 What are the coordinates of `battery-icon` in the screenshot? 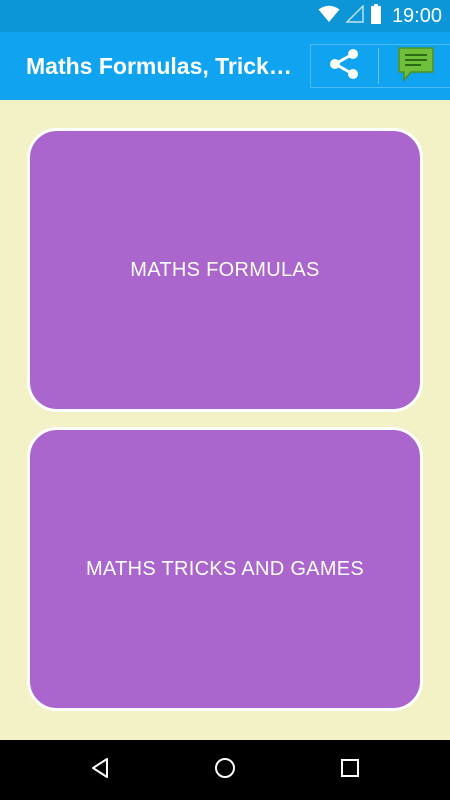 It's located at (376, 16).